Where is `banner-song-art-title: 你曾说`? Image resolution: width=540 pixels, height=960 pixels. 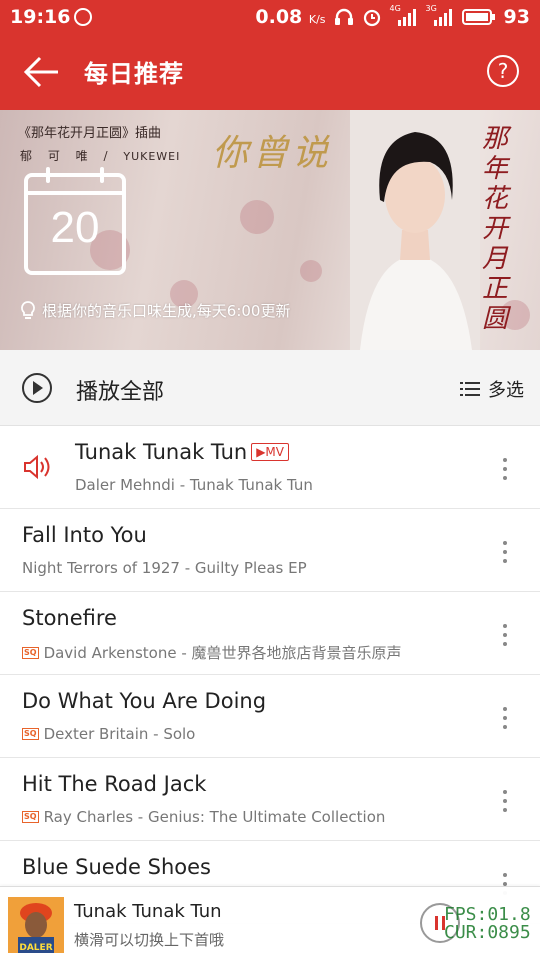 banner-song-art-title: 你曾说 is located at coordinates (272, 153).